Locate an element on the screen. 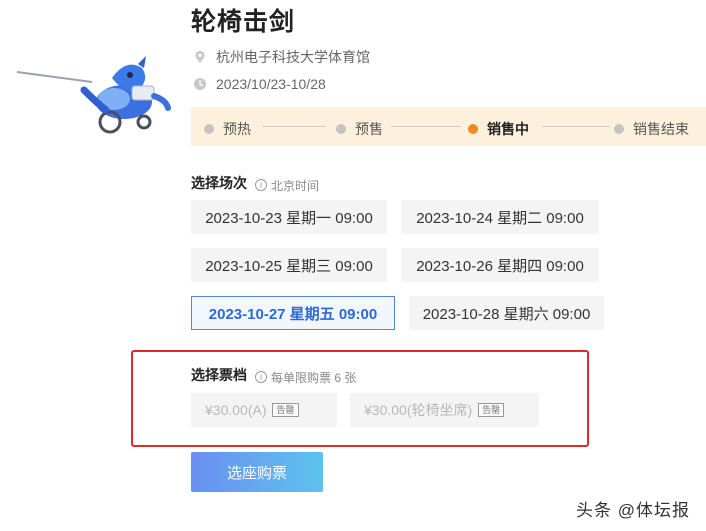 This screenshot has width=706, height=531. session-hint-text: 北京时间 is located at coordinates (295, 185).